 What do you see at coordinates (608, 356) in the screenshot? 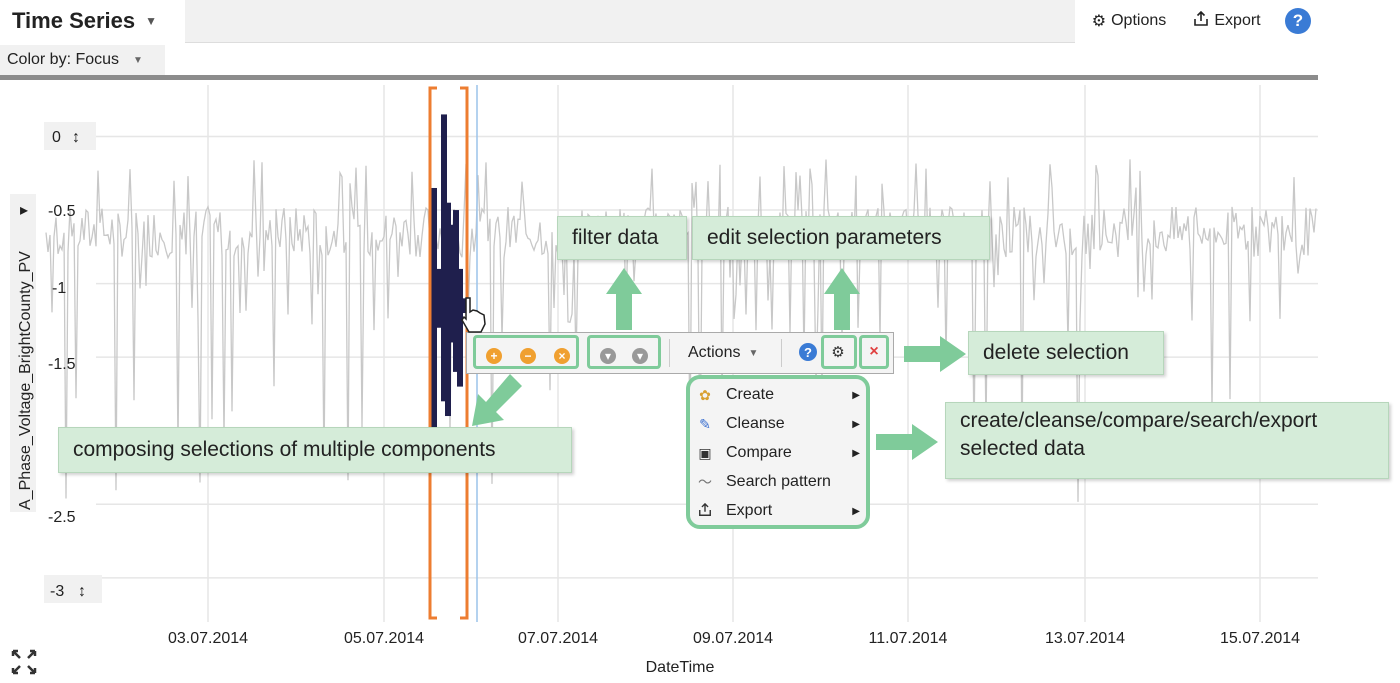
I see `filter-in-icon: ▾` at bounding box center [608, 356].